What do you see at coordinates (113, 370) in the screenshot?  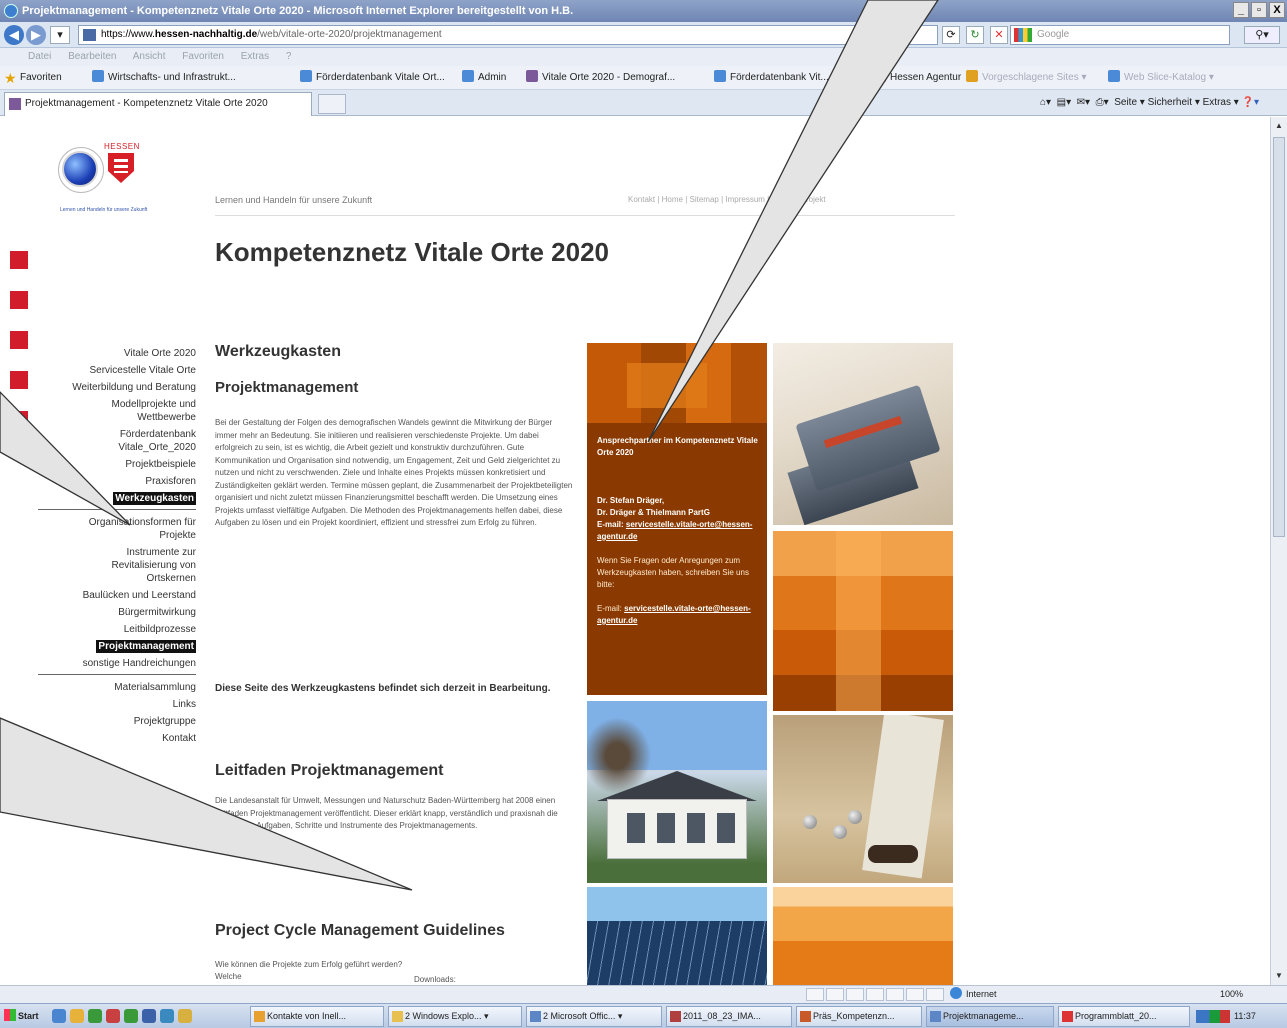 I see `sidebar-item-servicestelle: Servicestelle Vitale Orte` at bounding box center [113, 370].